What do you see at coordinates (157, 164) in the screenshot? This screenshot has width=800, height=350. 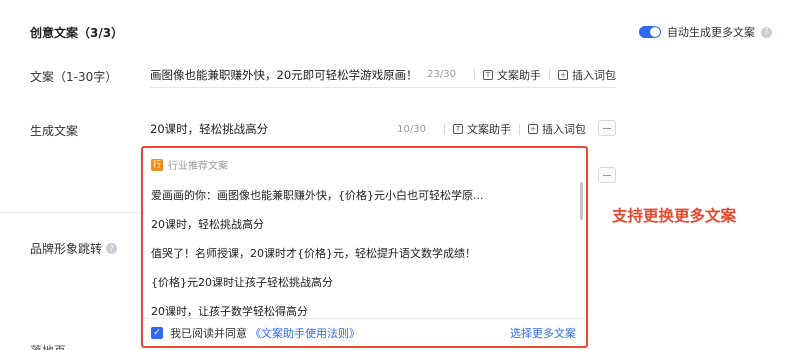 I see `industry-badge-icon: 行` at bounding box center [157, 164].